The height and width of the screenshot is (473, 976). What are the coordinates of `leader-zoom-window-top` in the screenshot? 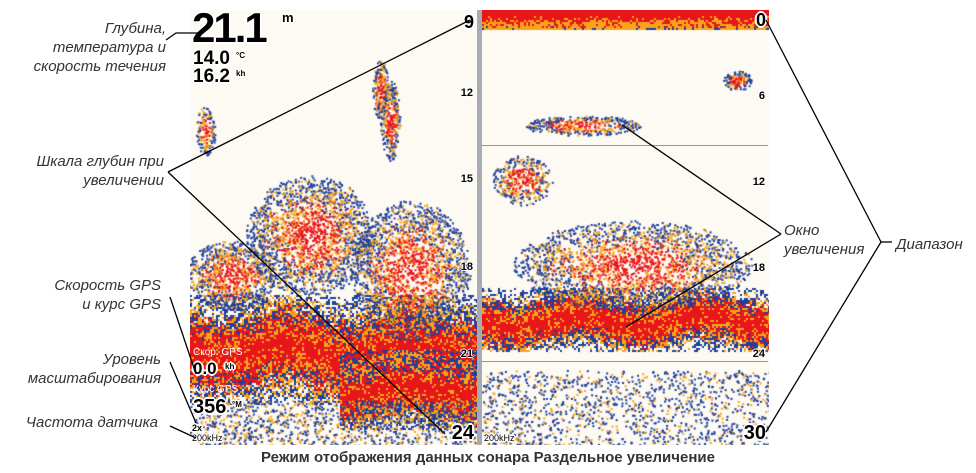 It's located at (701, 179).